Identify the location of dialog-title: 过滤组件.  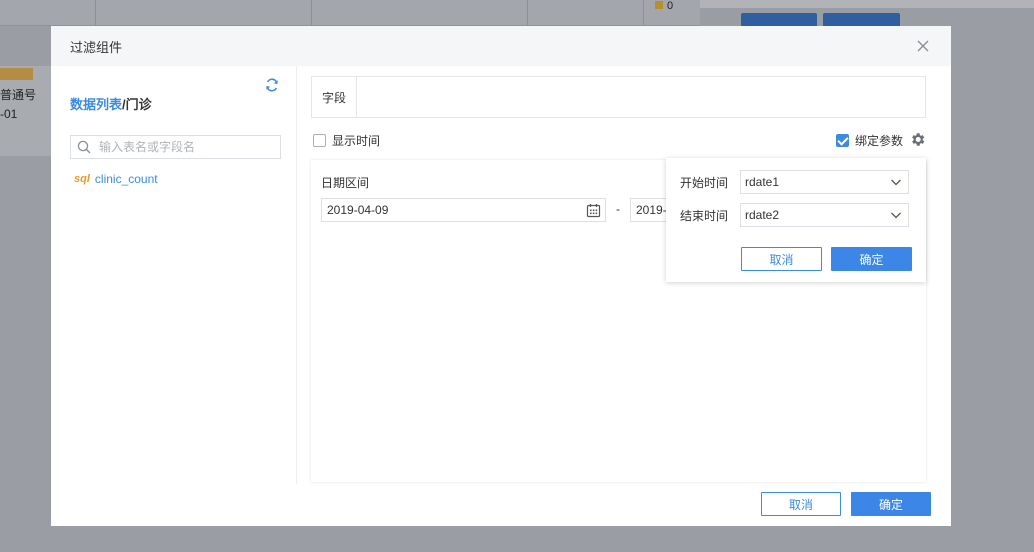
(96, 47).